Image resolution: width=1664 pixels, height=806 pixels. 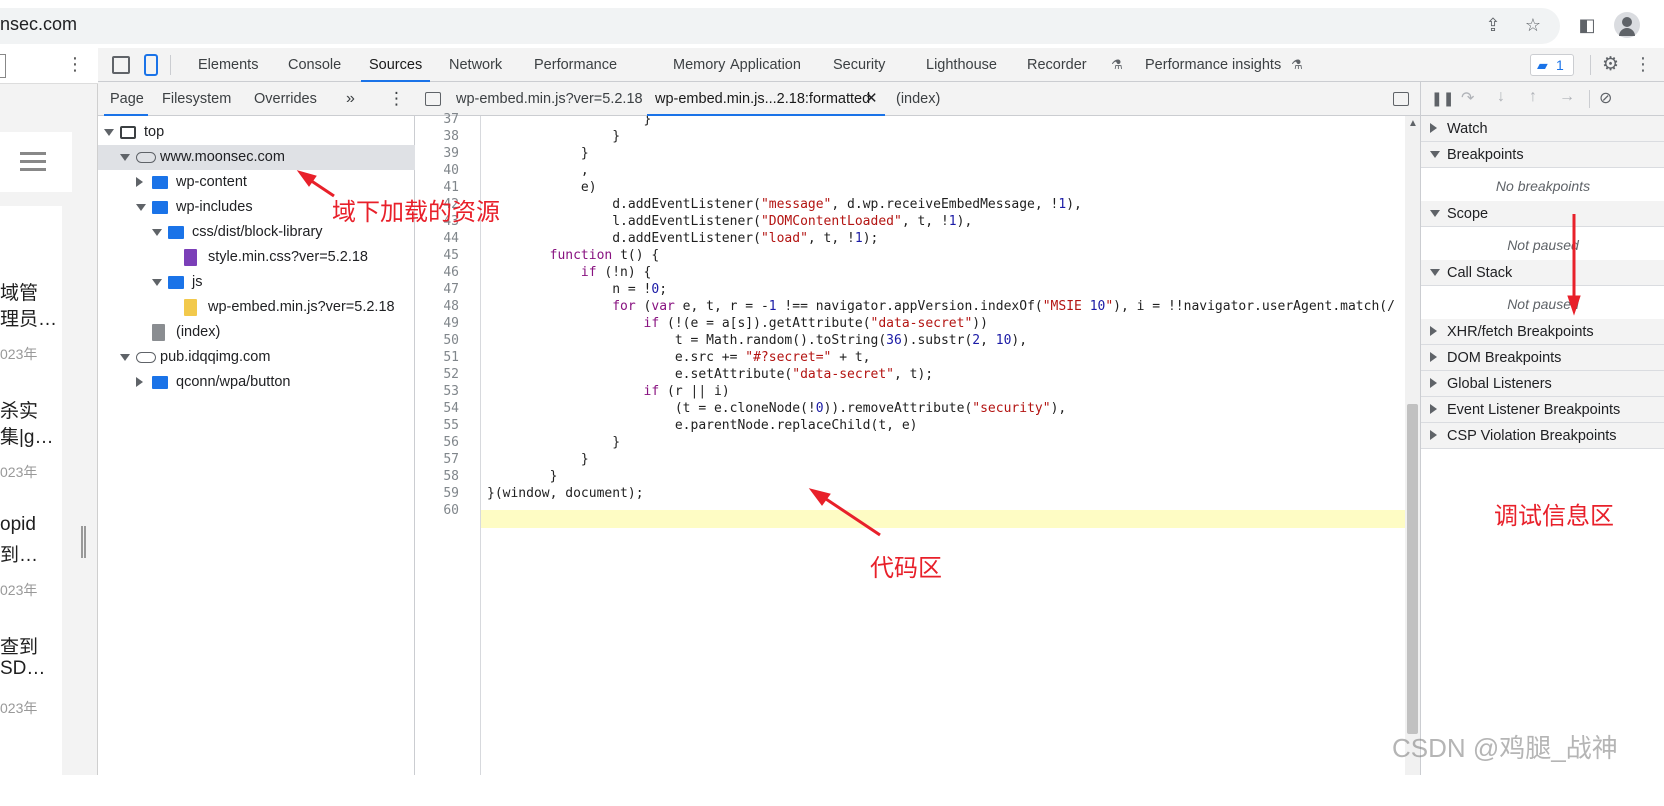 I want to click on annotation-debug-area: 调试信息区, so click(x=1554, y=516).